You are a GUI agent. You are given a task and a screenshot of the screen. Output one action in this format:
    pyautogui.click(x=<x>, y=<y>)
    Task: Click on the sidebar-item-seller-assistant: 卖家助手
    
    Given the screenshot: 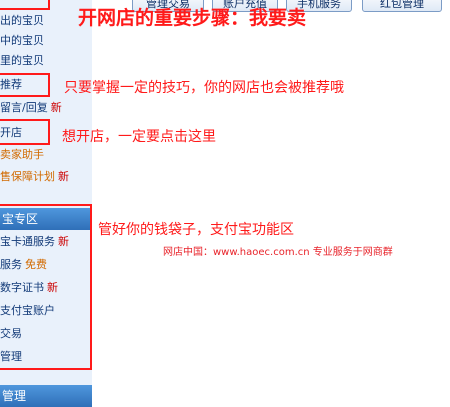 What is the action you would take?
    pyautogui.click(x=22, y=155)
    